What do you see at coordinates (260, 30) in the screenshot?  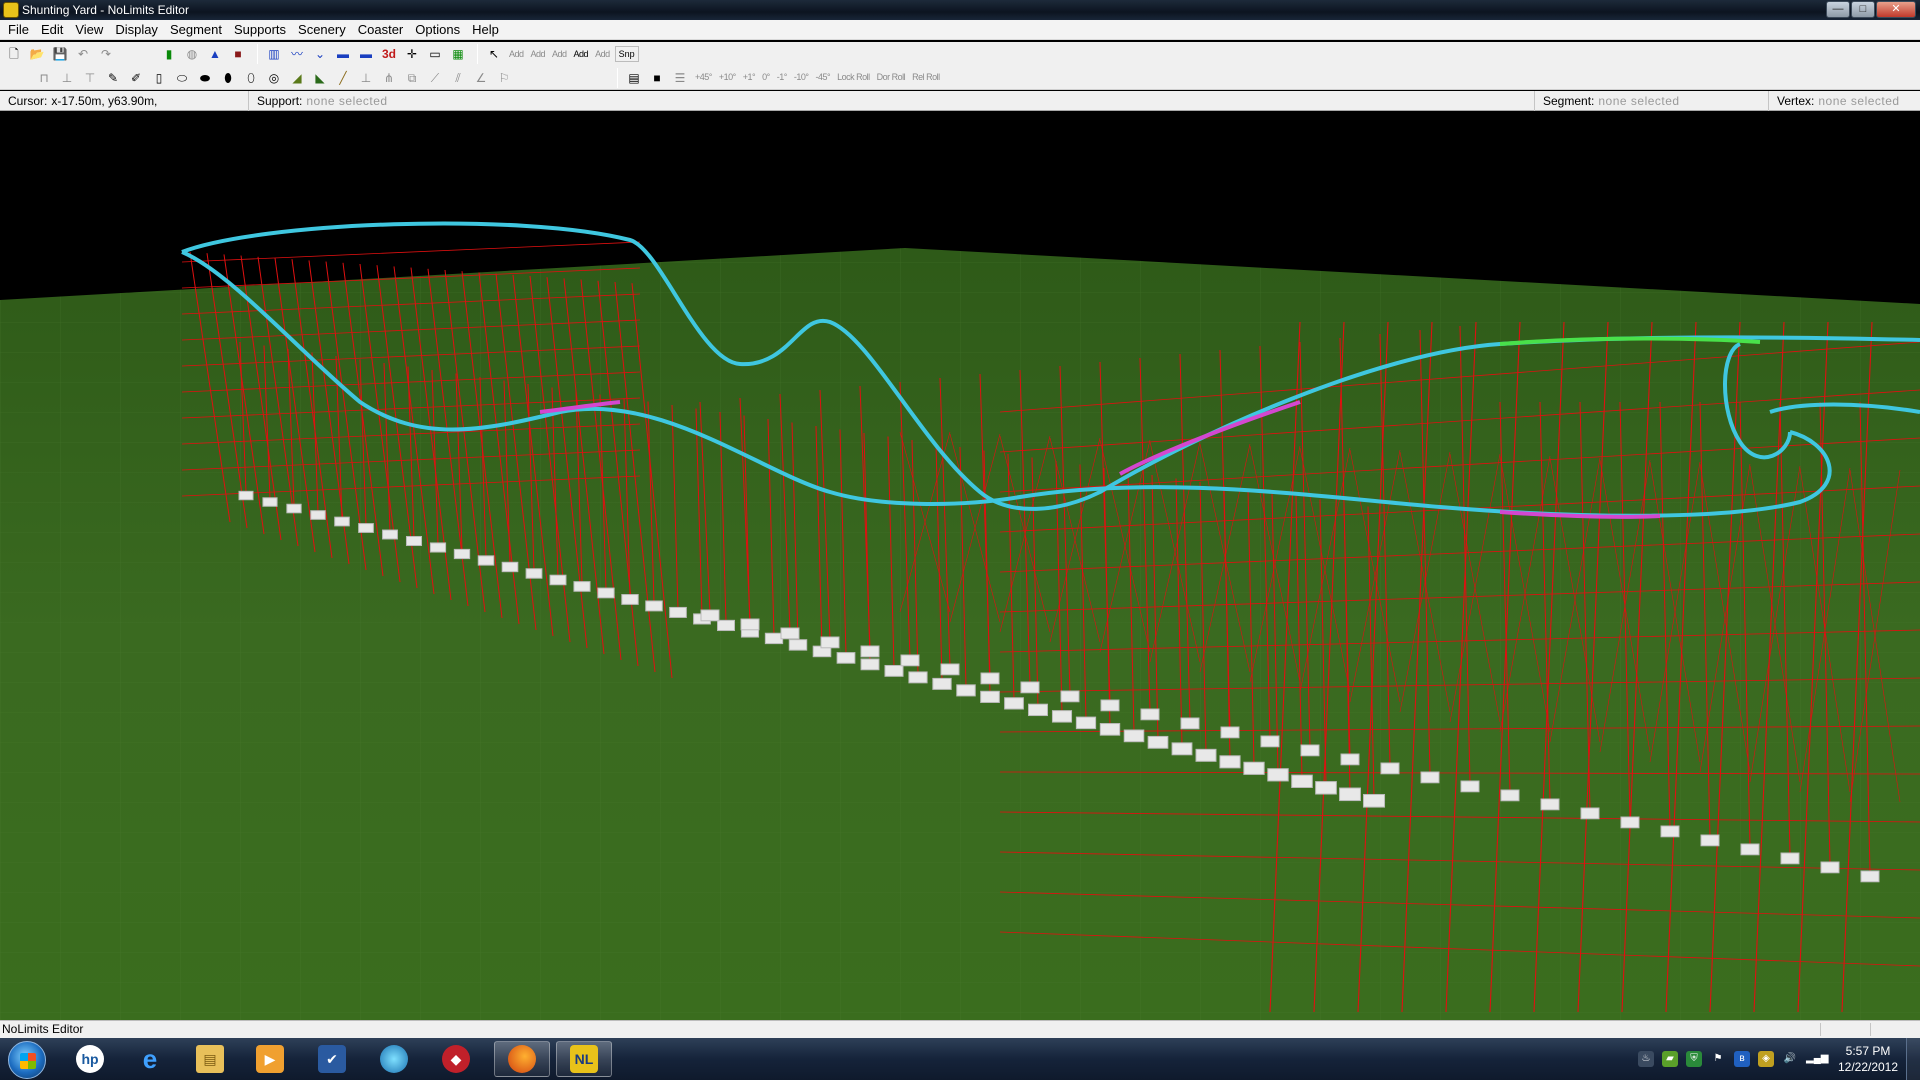 I see `menu-supports: Supports` at bounding box center [260, 30].